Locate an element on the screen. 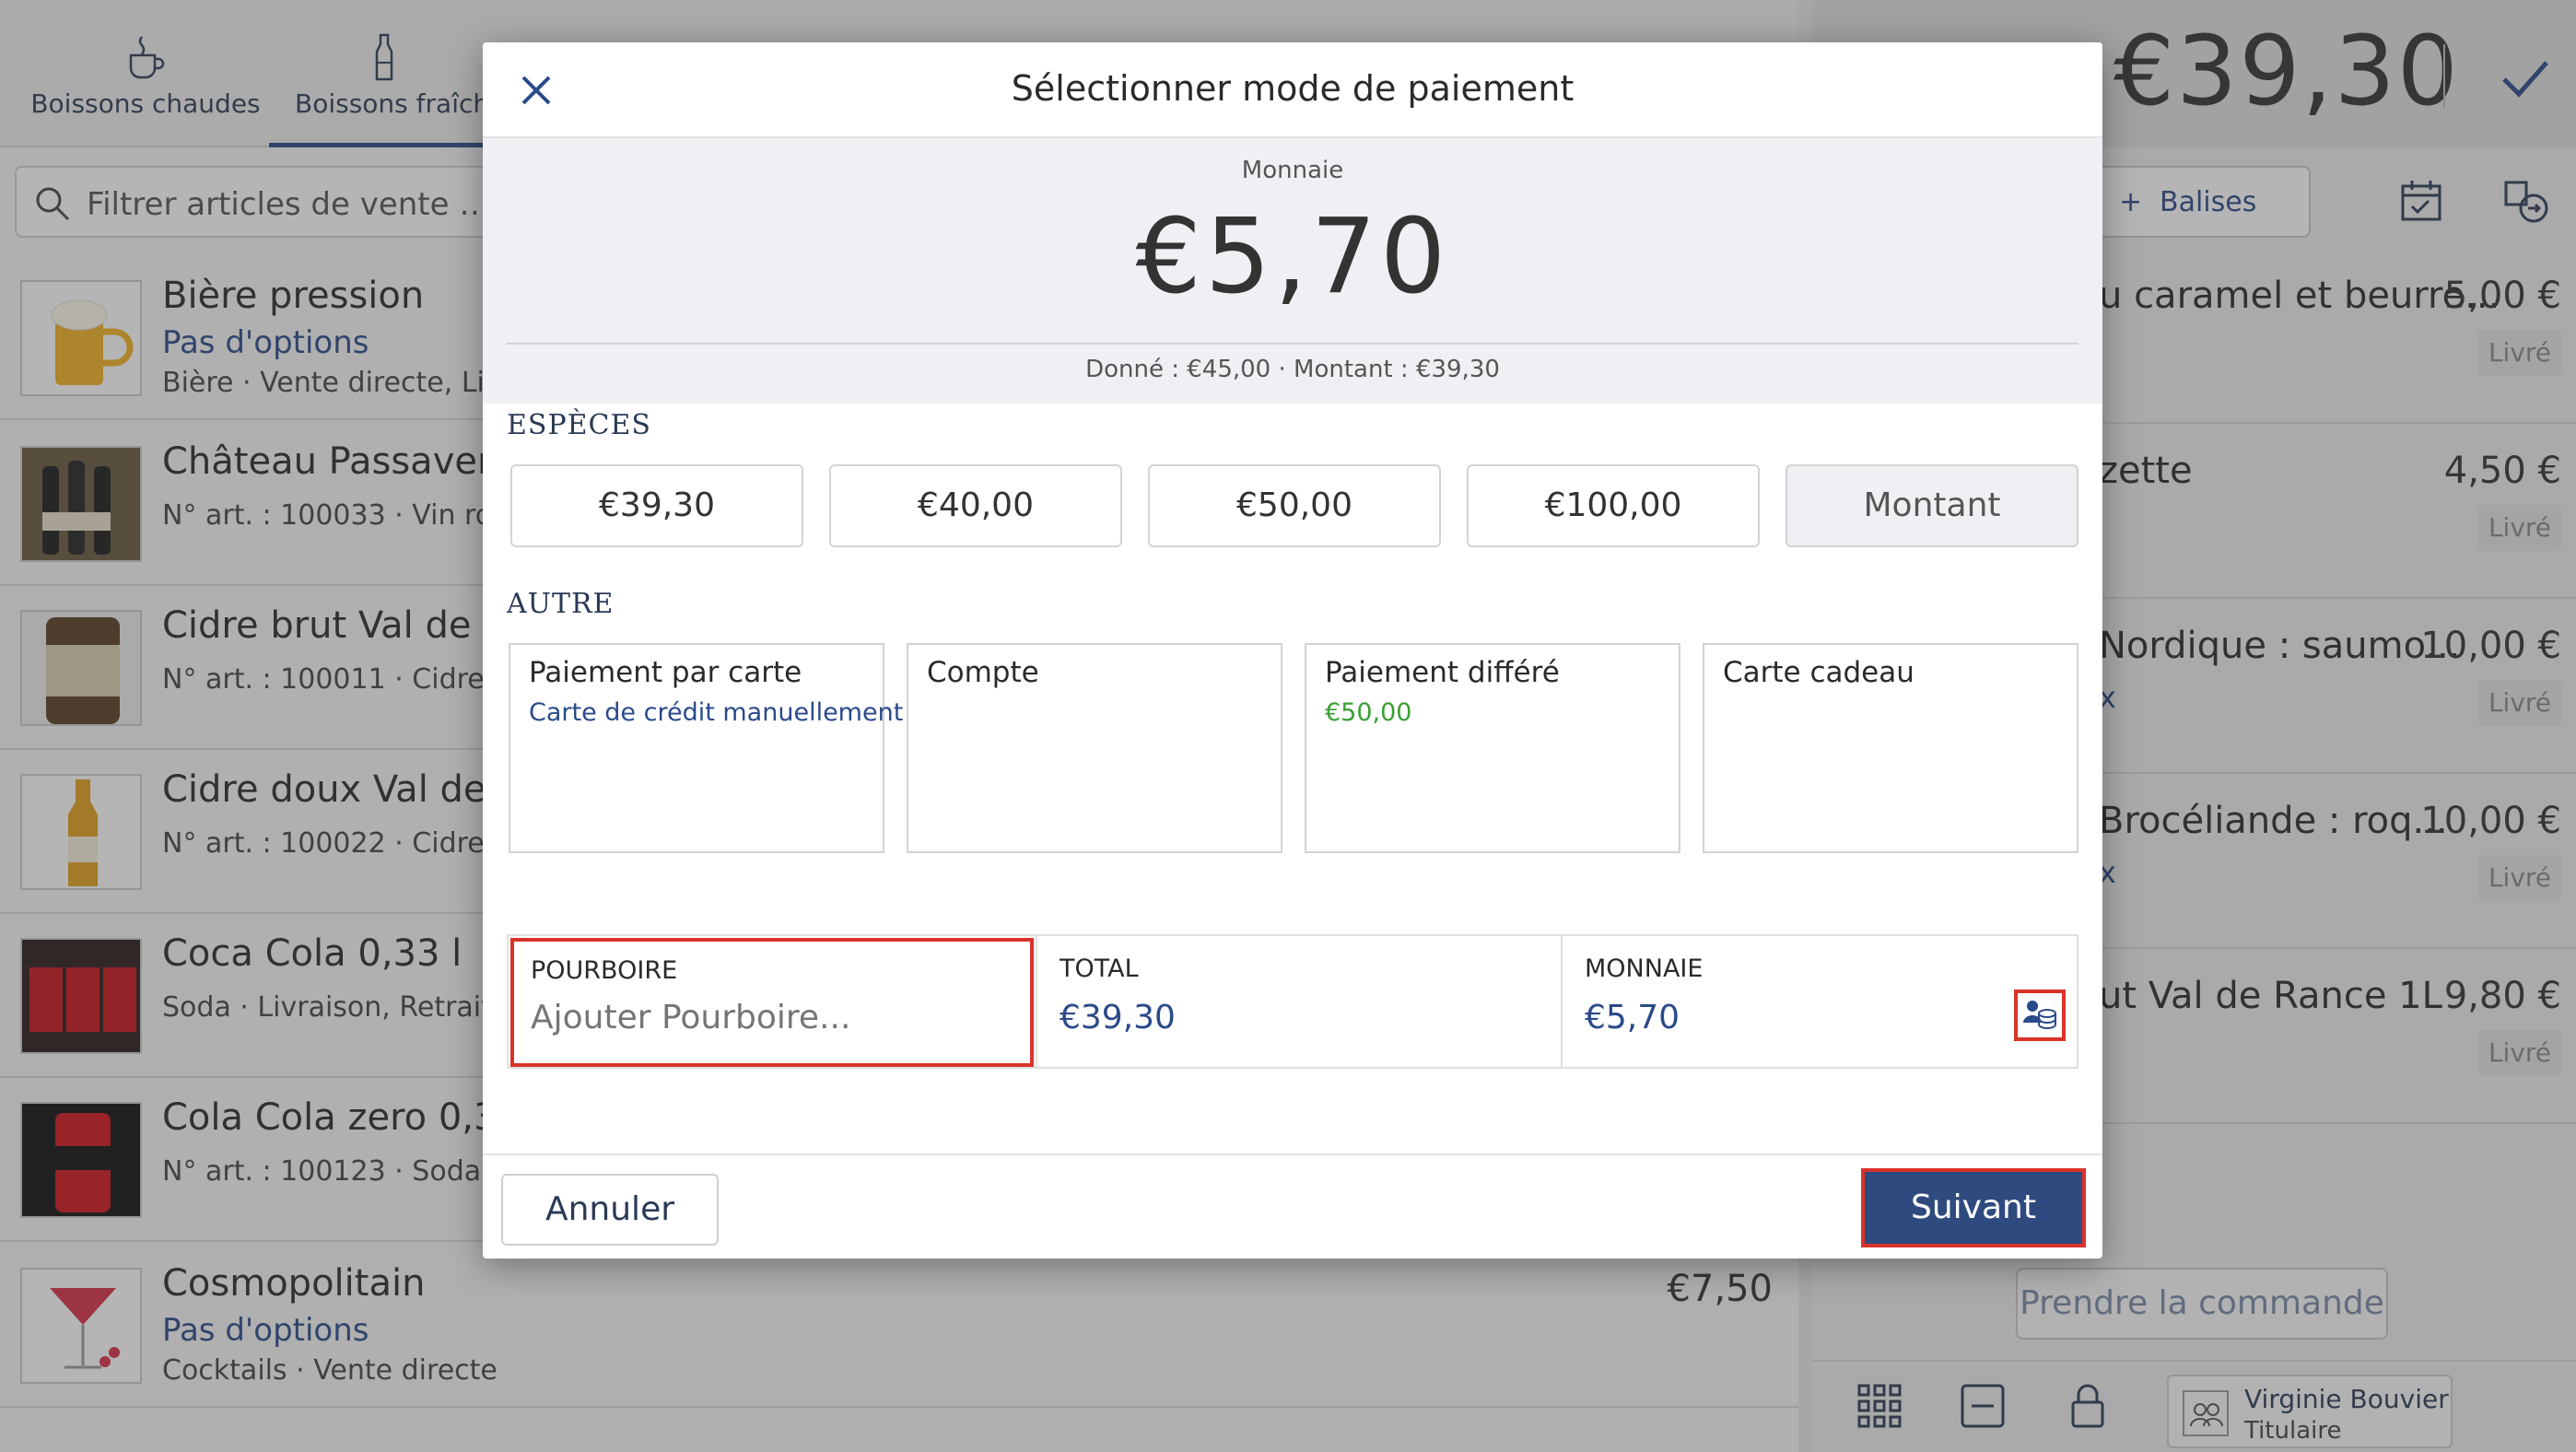  cash-option-custom-amount: Montant is located at coordinates (1932, 506).